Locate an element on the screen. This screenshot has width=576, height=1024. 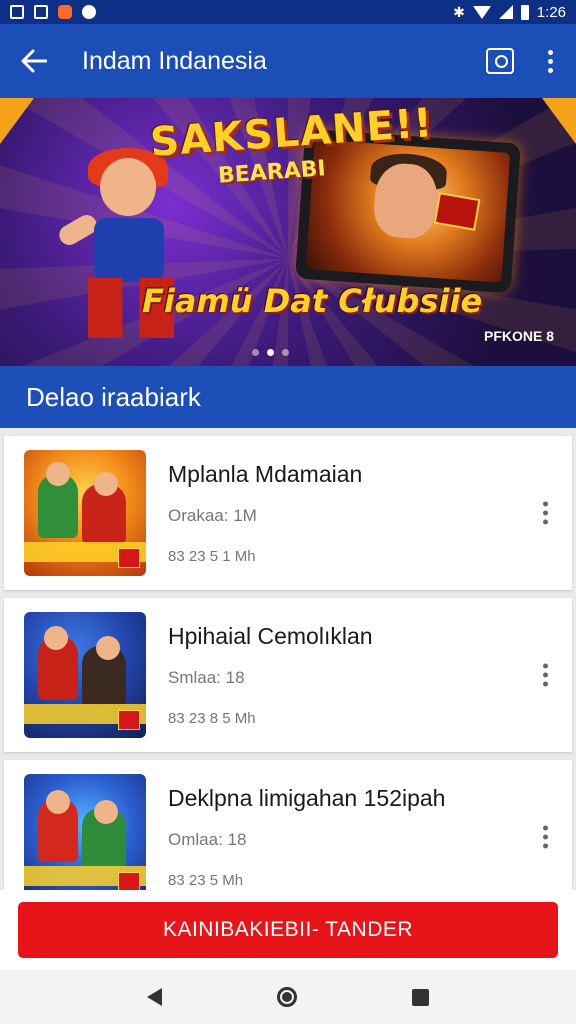
overflow-menu-button is located at coordinates (550, 61).